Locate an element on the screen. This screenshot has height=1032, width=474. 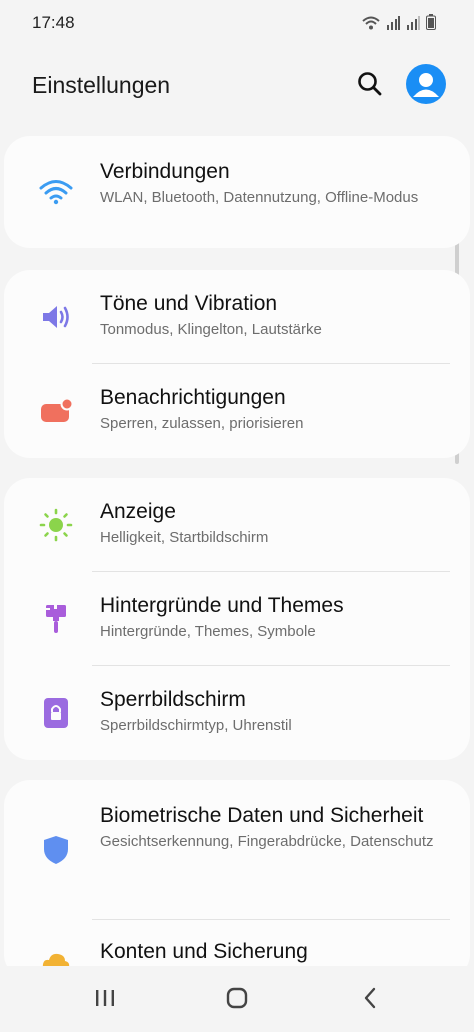
settings-item-display: Anzeige Helligkeit, Startbildschirm is located at coordinates (237, 525).